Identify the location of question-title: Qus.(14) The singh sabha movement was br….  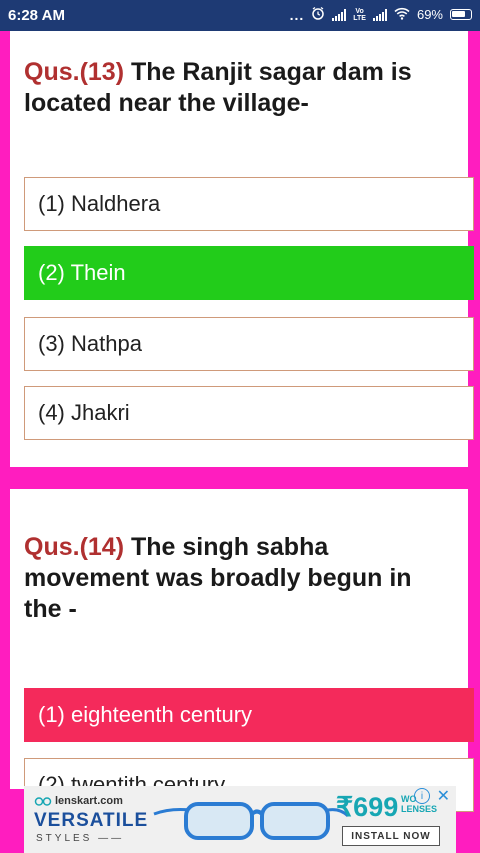
(239, 578).